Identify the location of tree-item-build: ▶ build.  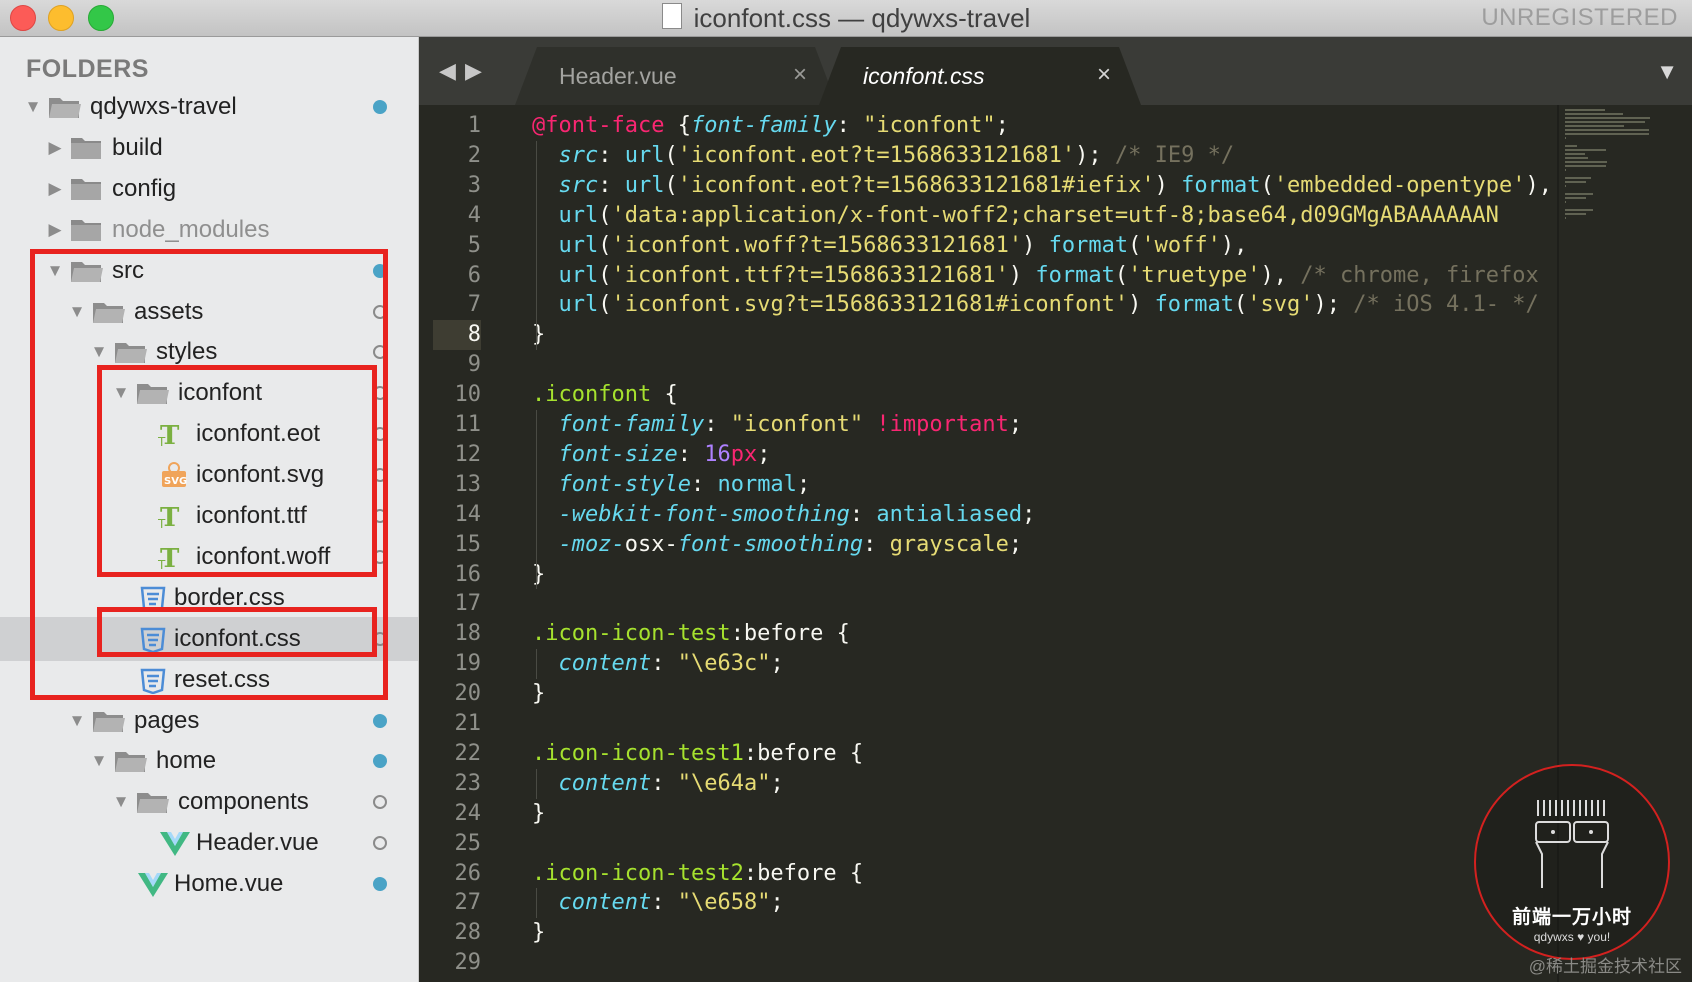
(209, 148).